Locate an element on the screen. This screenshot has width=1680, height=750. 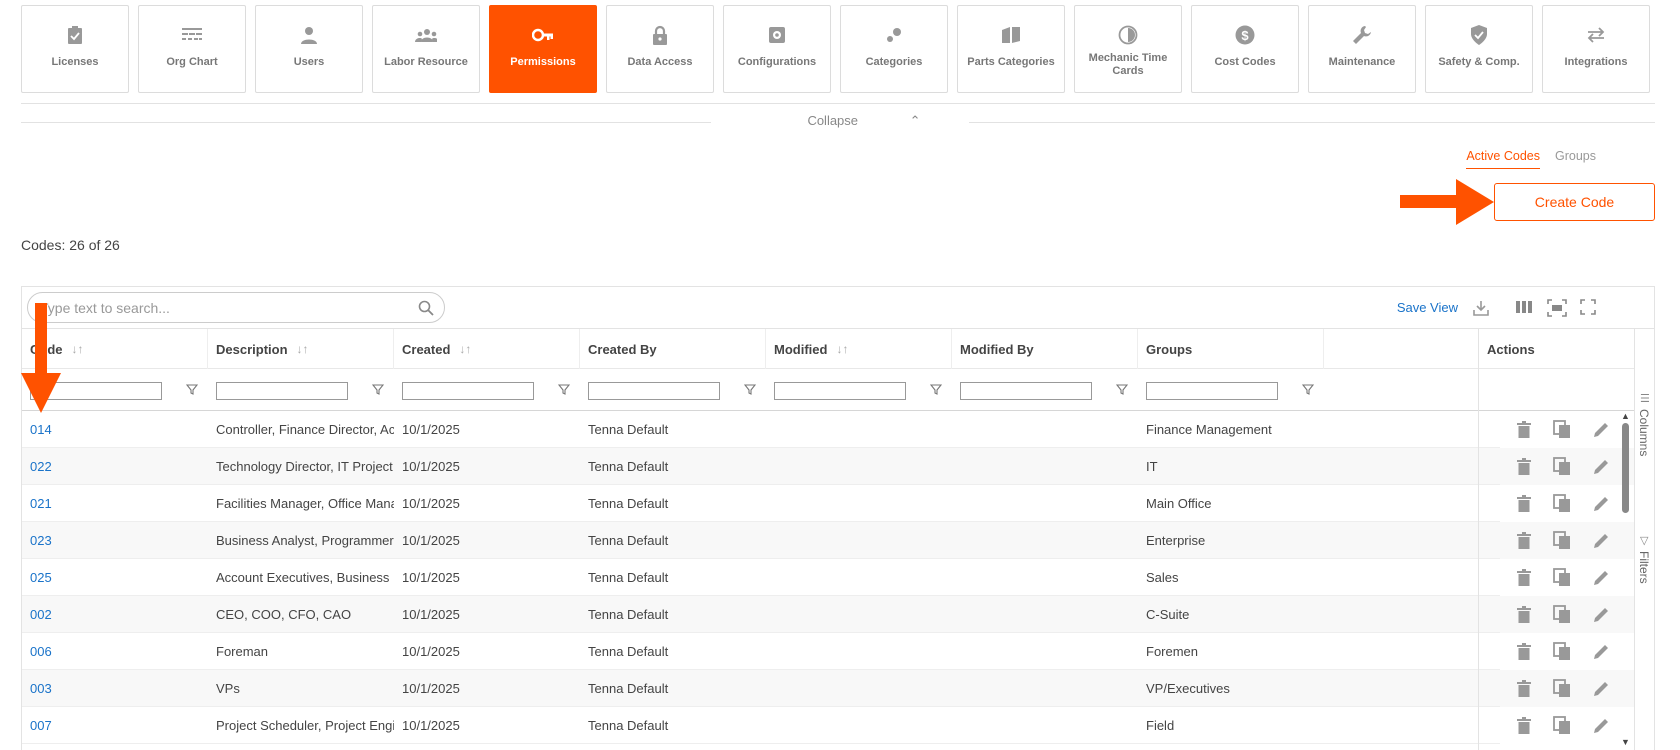
tab-groups: Groups is located at coordinates (1575, 159).